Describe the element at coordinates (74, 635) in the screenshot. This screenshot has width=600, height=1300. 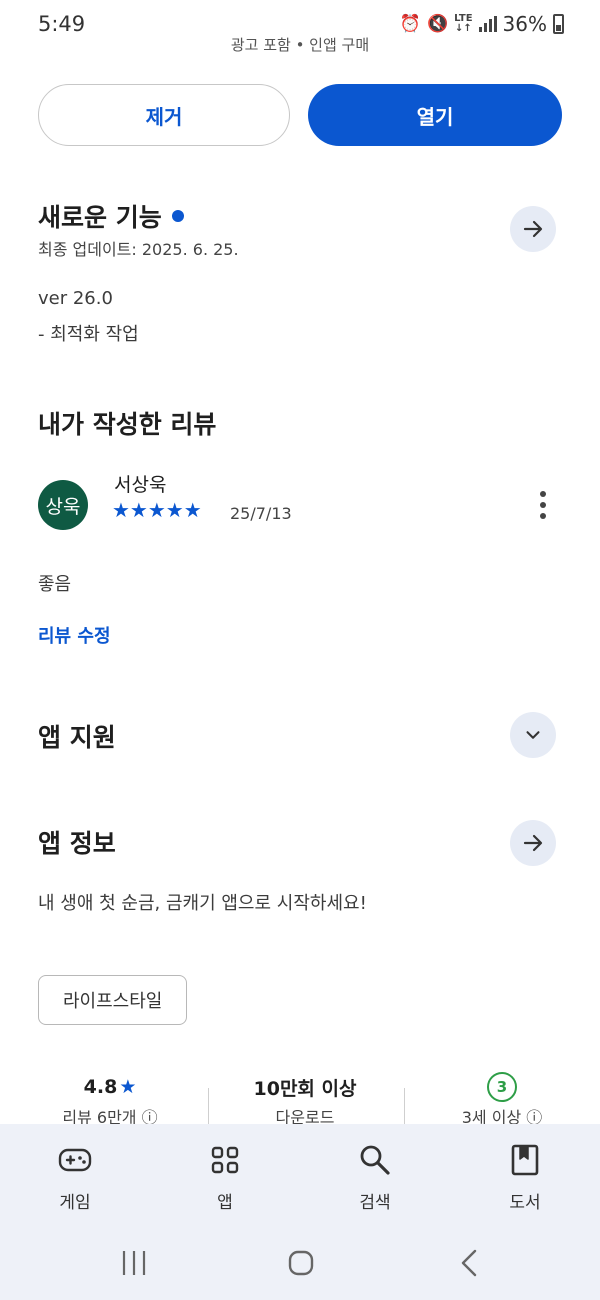
I see `edit-review-link: 리뷰 수정` at that location.